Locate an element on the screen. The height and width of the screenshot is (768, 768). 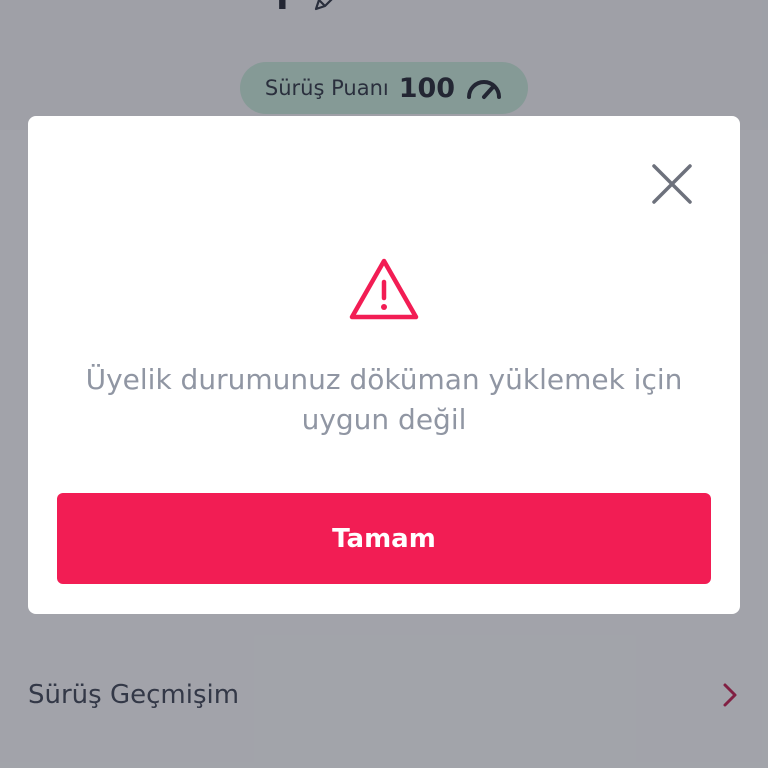
close-button is located at coordinates (672, 184).